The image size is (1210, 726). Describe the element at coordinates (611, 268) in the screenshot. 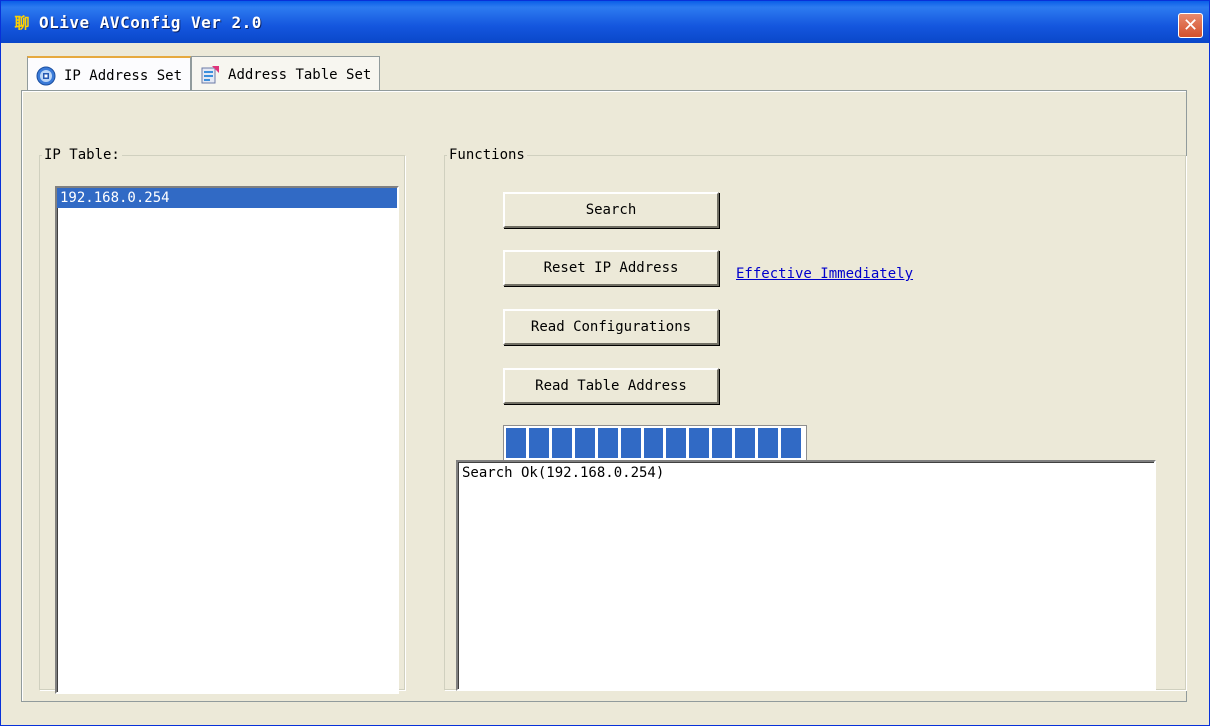

I see `reset-ip-address-button: Reset IP Address` at that location.